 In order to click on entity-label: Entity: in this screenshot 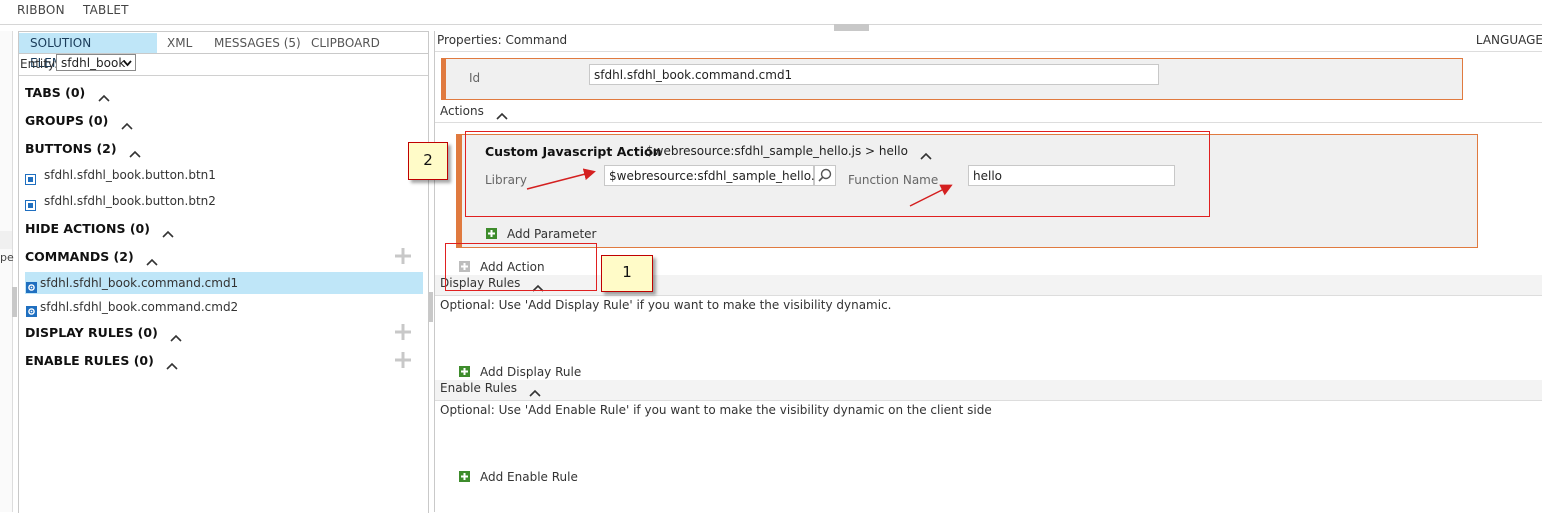, I will do `click(39, 64)`.